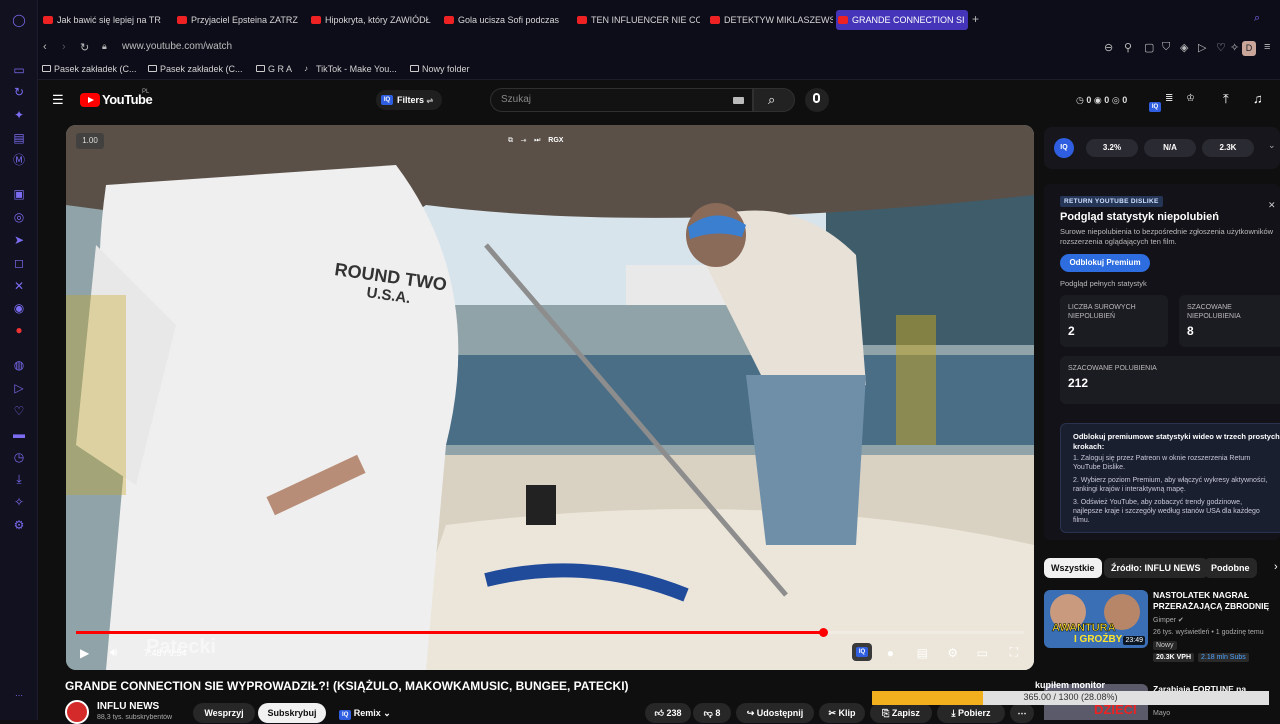 This screenshot has height=724, width=1280. I want to click on sidebar-panel-icon: ▭, so click(19, 70).